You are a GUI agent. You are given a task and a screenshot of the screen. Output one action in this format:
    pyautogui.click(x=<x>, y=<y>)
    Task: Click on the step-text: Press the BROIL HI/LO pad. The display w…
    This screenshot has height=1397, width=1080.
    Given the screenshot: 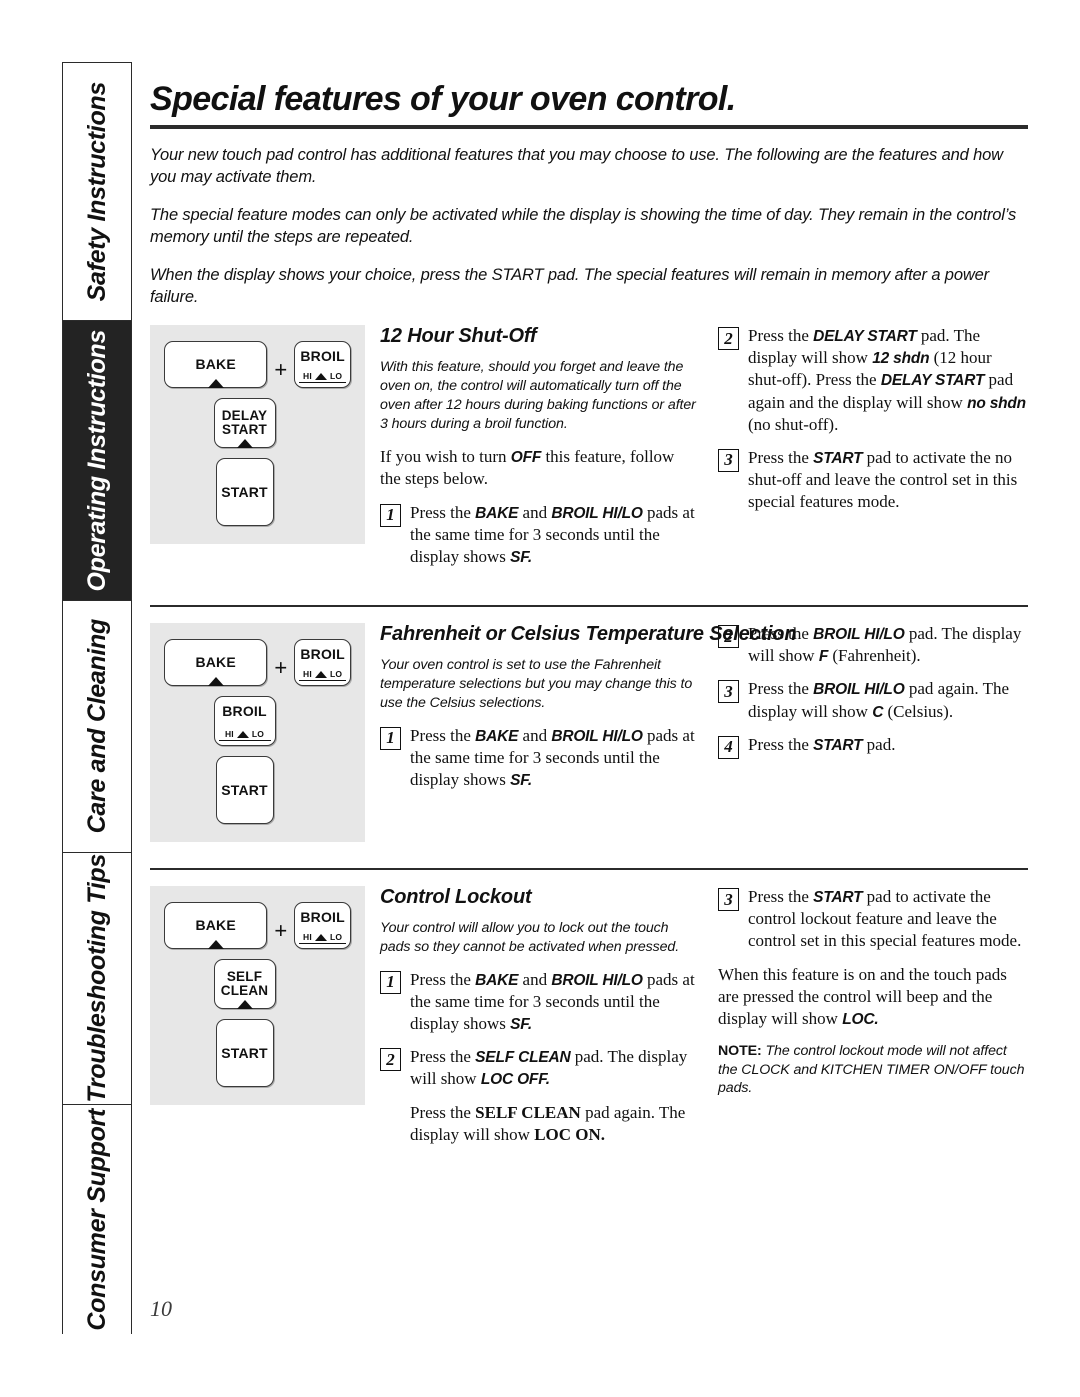 What is the action you would take?
    pyautogui.click(x=885, y=645)
    